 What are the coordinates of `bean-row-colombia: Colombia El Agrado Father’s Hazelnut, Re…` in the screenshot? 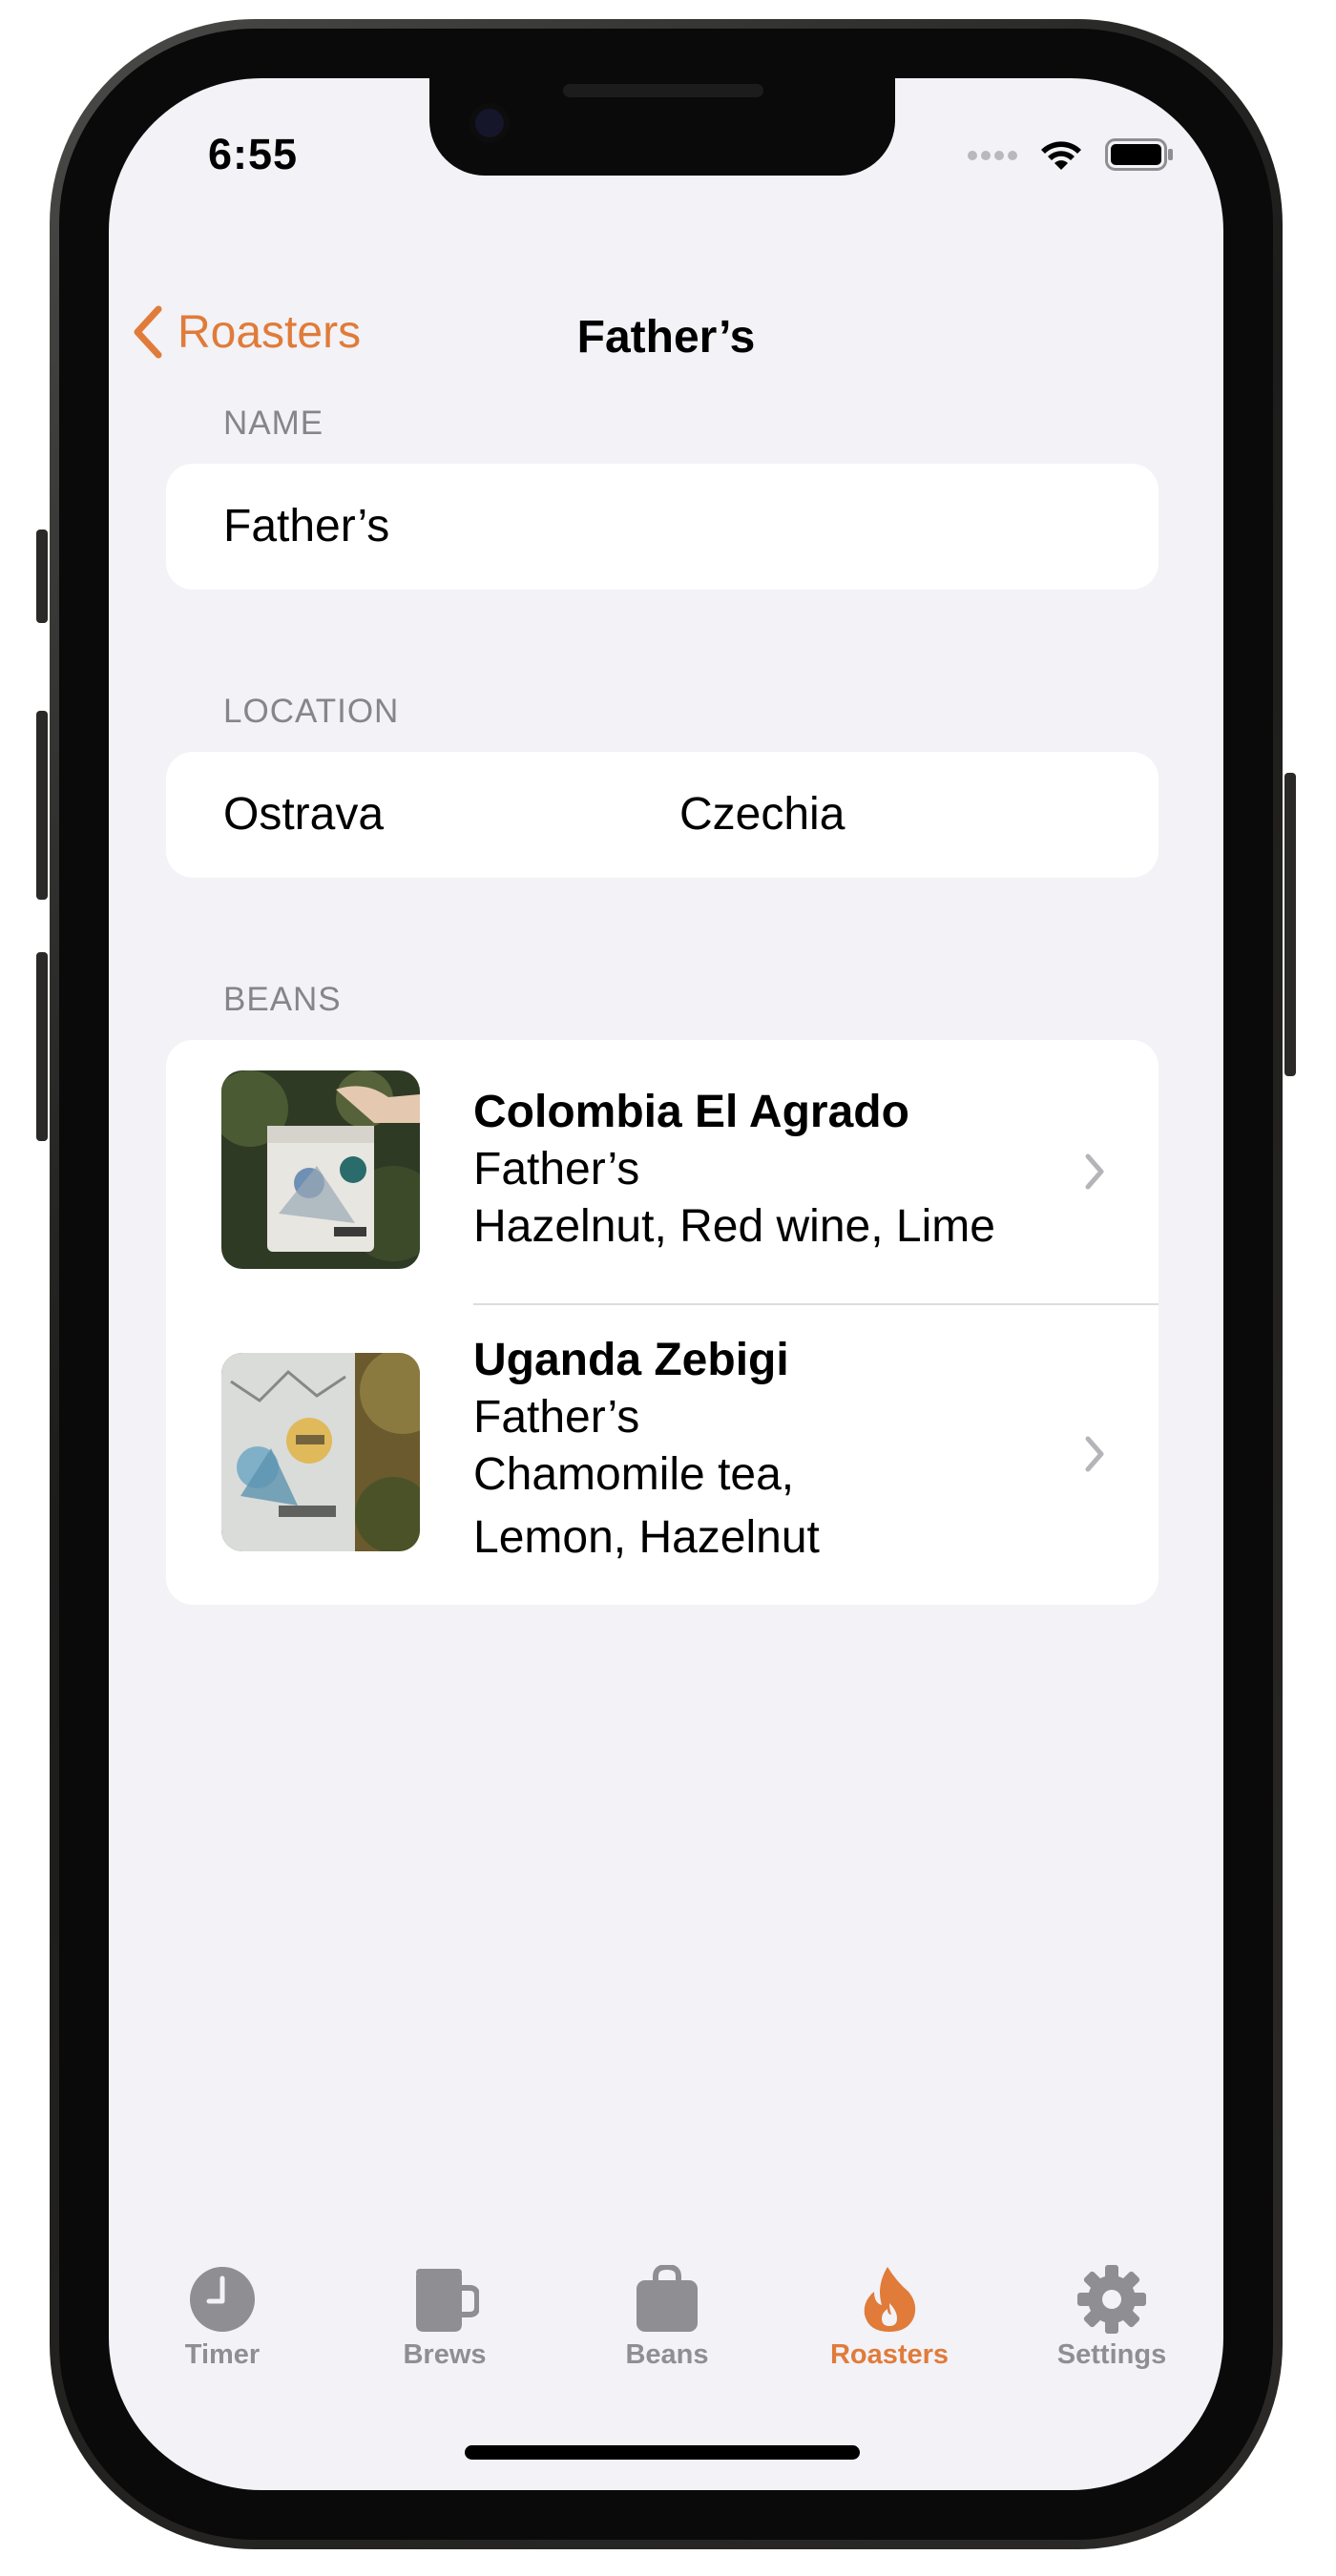 It's located at (662, 1171).